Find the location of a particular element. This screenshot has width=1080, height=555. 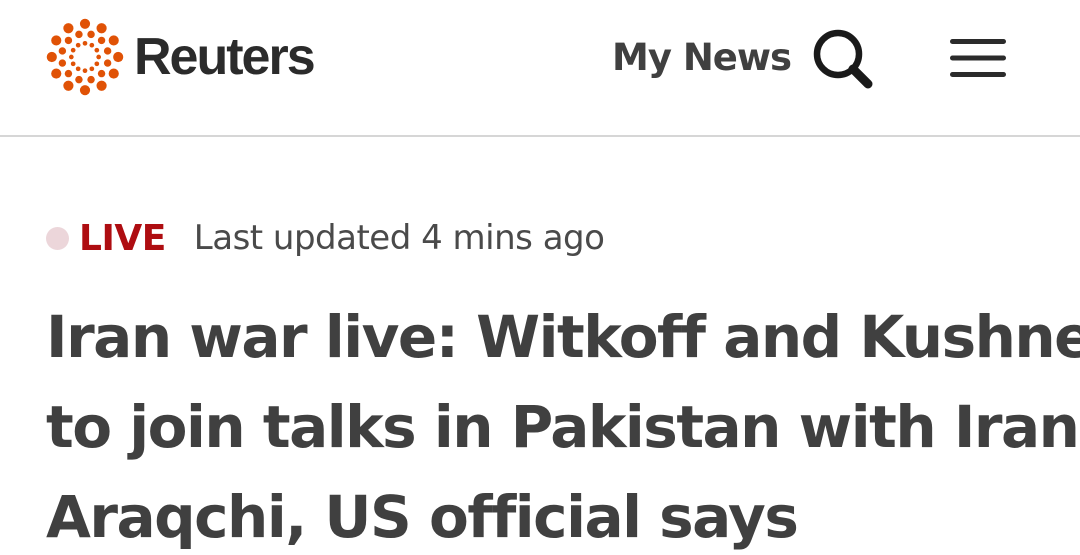

live-status-row: LIVE Last updated 4 mins ago is located at coordinates (325, 238).